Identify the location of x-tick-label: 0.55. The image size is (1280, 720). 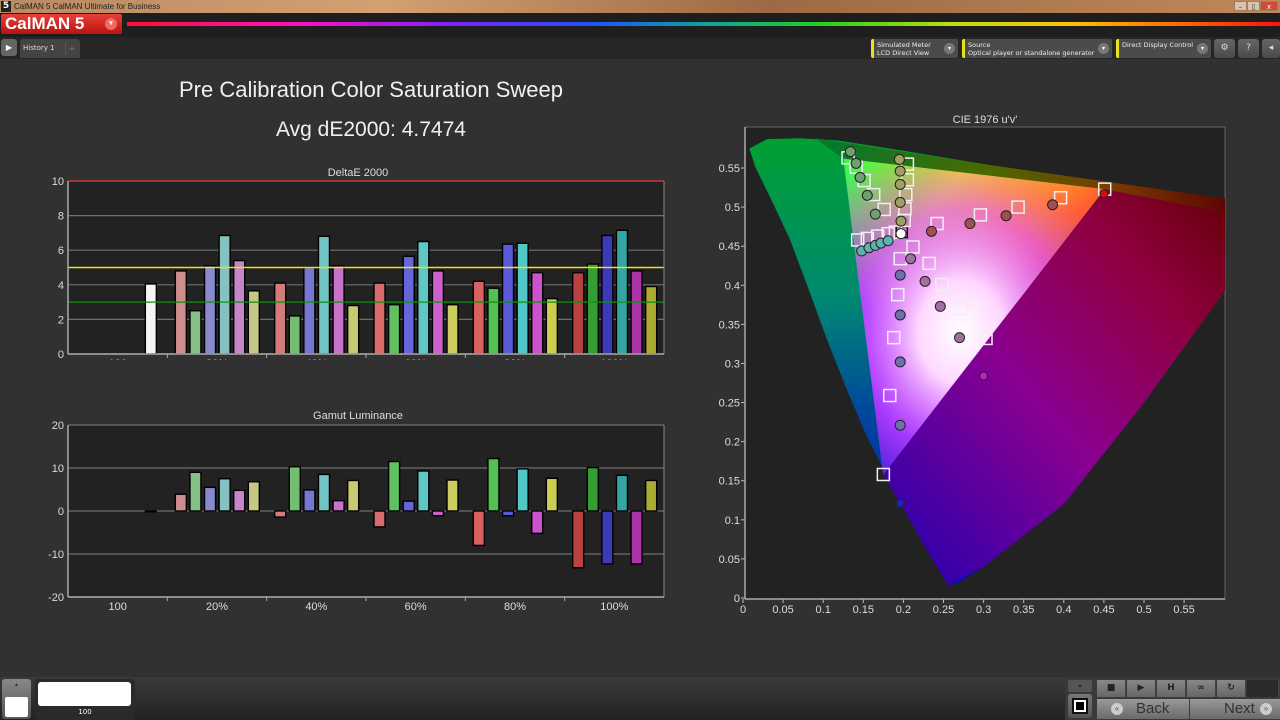
(1183, 609).